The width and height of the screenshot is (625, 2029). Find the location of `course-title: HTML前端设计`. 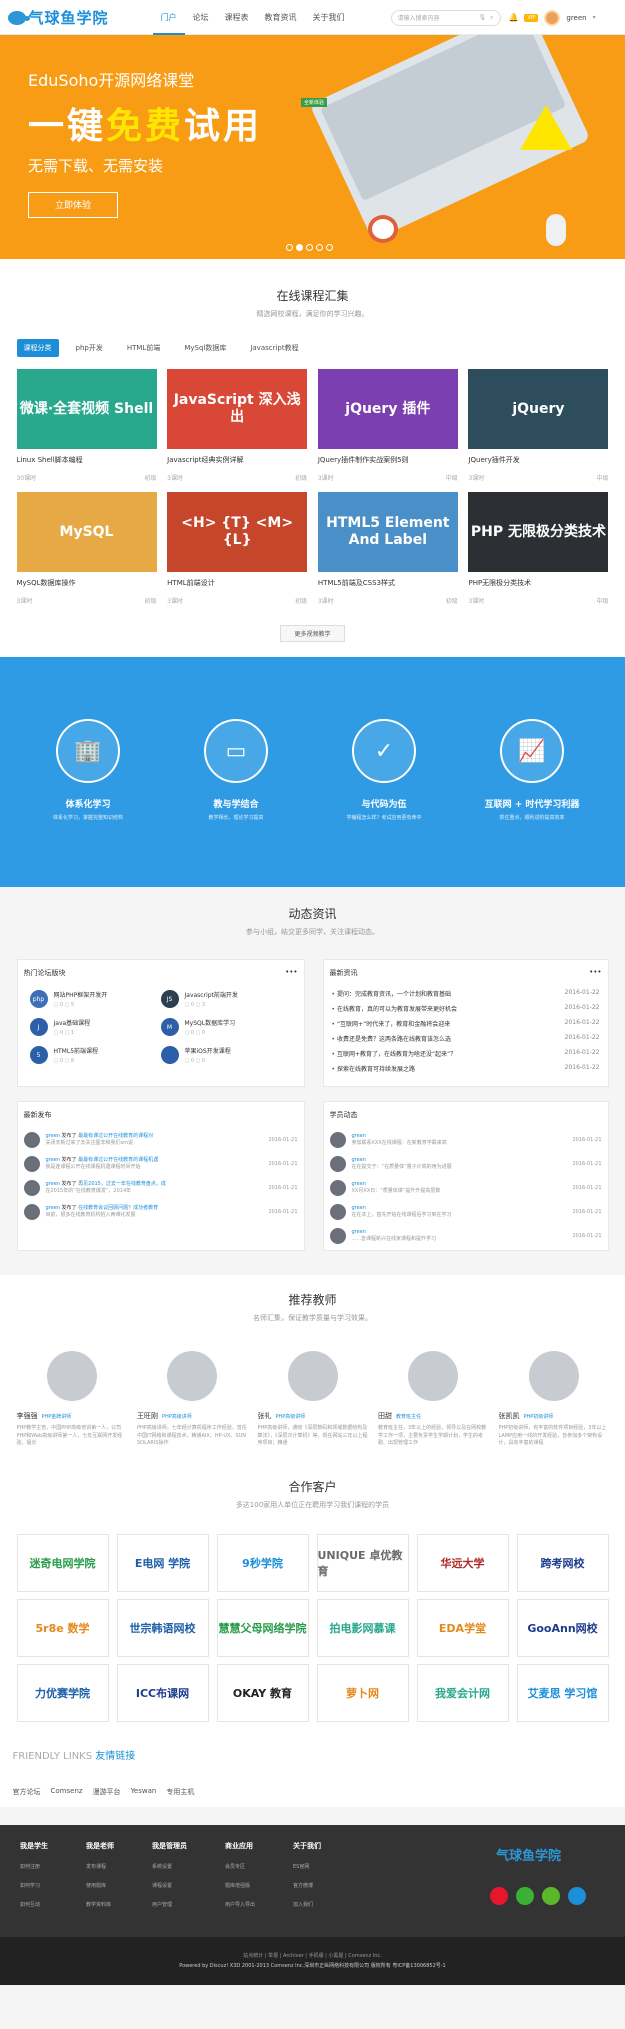

course-title: HTML前端设计 is located at coordinates (237, 583).